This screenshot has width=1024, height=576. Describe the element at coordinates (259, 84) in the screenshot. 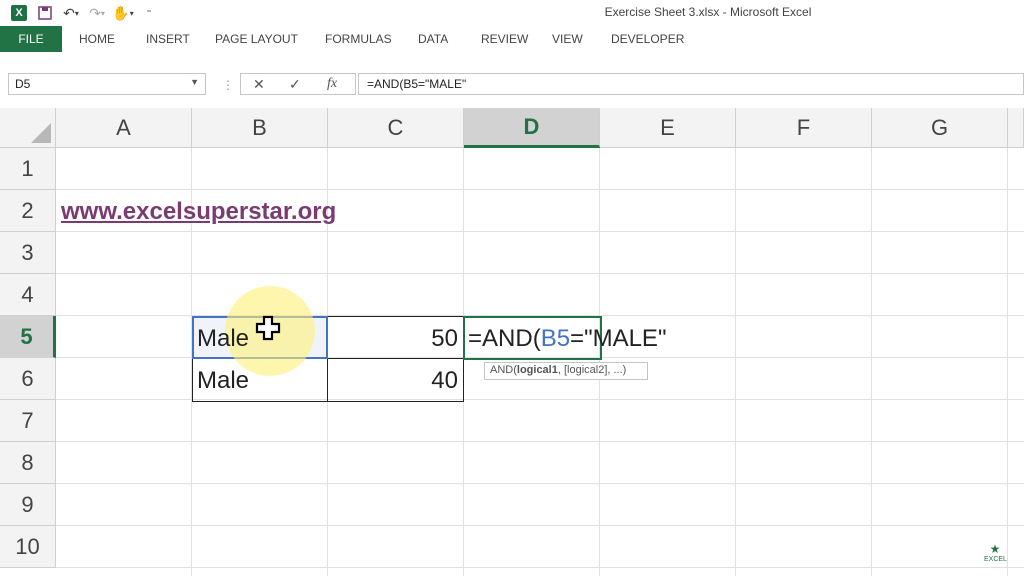

I see `cancel-icon: ✕` at that location.